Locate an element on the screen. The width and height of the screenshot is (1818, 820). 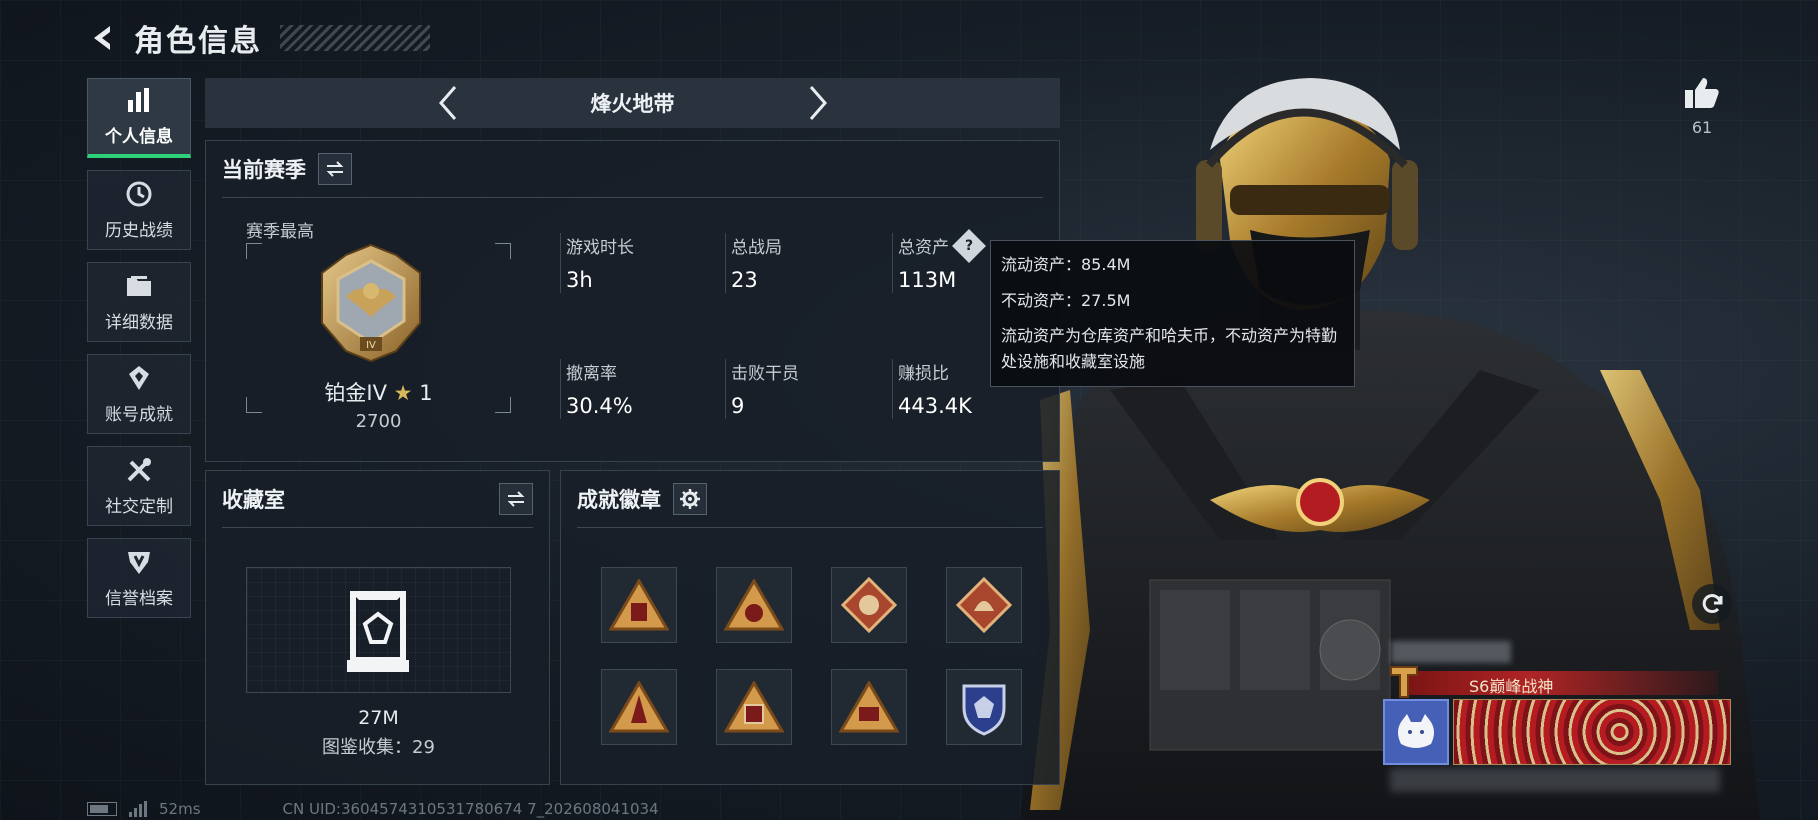
header: 角色信息 is located at coordinates (258, 38).